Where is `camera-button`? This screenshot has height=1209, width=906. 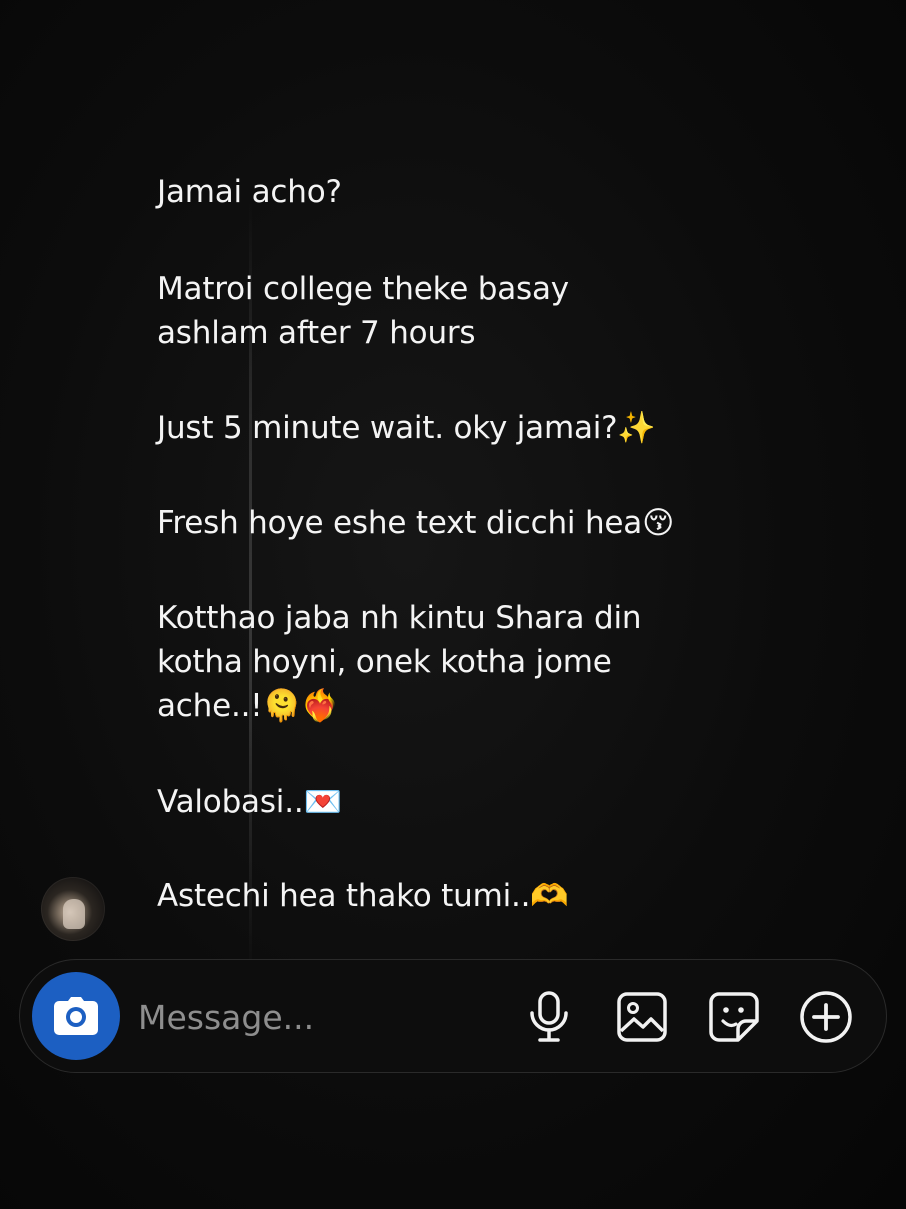
camera-button is located at coordinates (76, 1016).